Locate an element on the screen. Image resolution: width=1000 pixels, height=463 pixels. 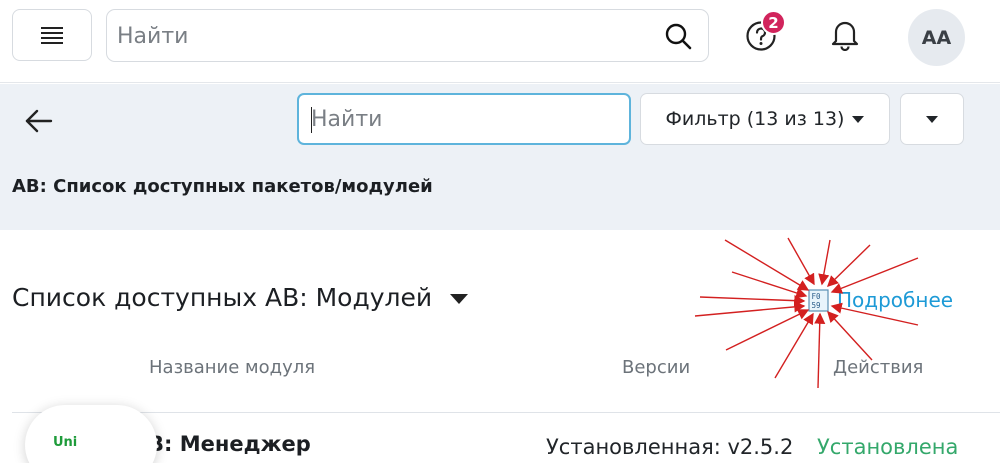
module-status: Установлена is located at coordinates (887, 447).